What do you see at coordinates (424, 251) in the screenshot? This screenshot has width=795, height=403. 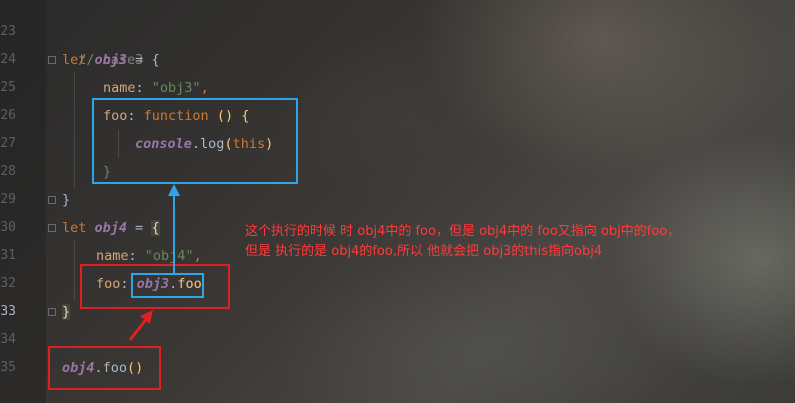 I see `annotation-line-2: 但是 执行的是 obj4的foo,所以 他就会把 obj3的this指向obj4` at bounding box center [424, 251].